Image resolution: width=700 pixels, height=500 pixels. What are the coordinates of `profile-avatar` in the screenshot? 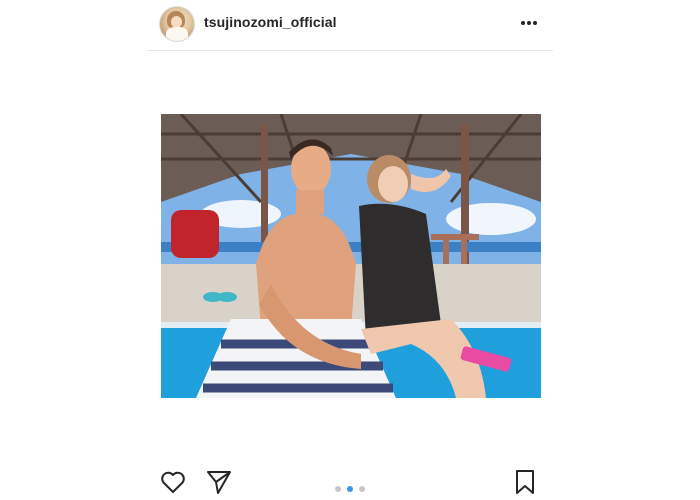 It's located at (177, 24).